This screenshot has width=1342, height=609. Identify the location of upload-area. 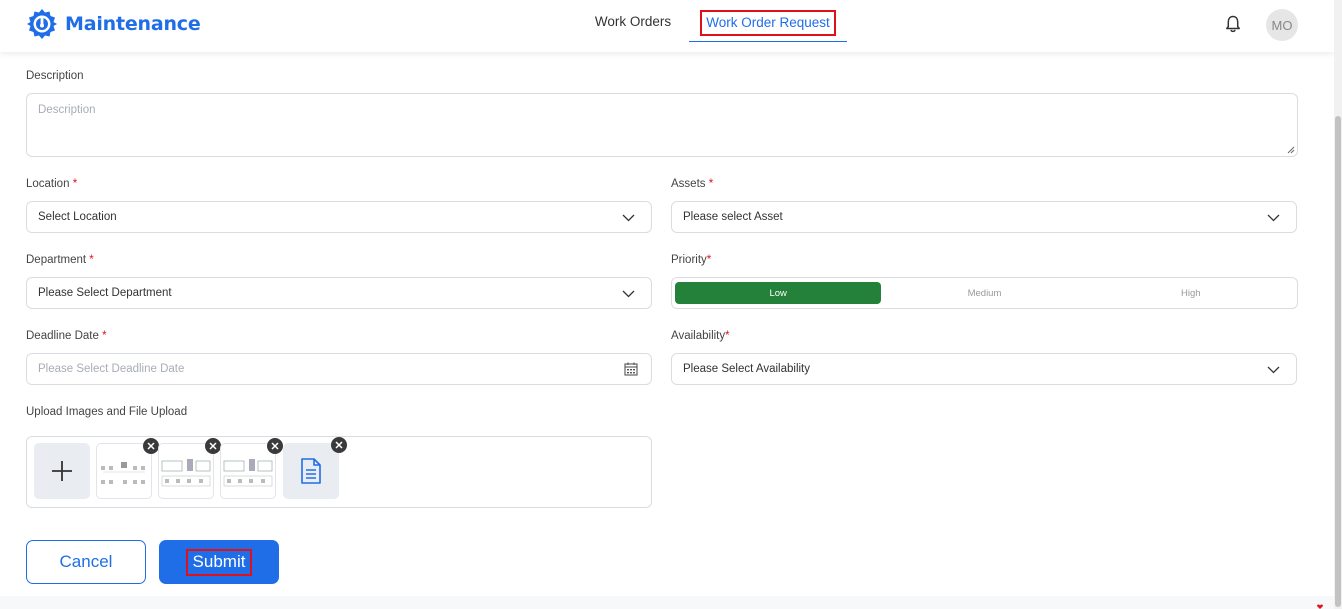
(339, 472).